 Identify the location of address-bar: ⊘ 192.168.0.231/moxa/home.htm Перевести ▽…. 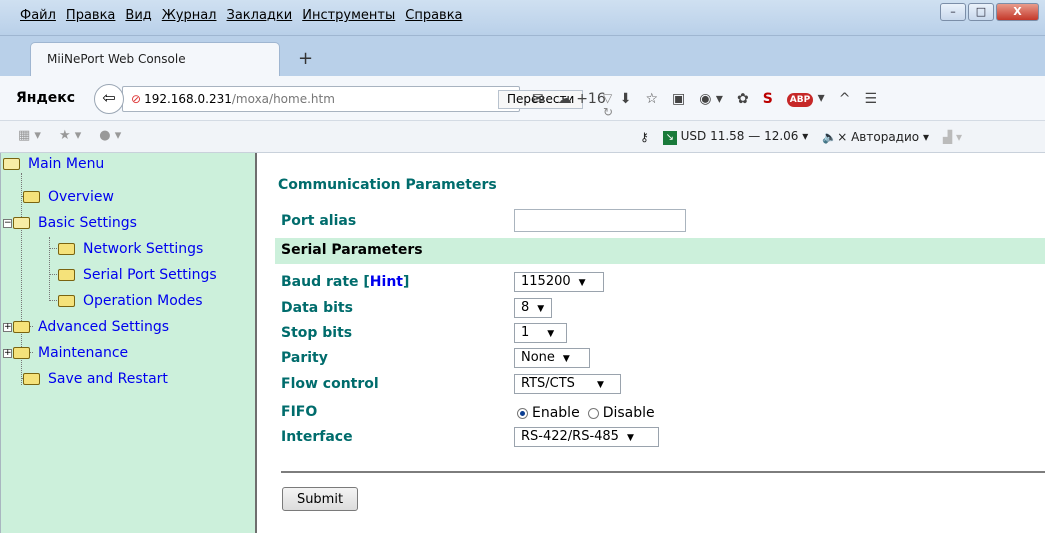
(367, 102).